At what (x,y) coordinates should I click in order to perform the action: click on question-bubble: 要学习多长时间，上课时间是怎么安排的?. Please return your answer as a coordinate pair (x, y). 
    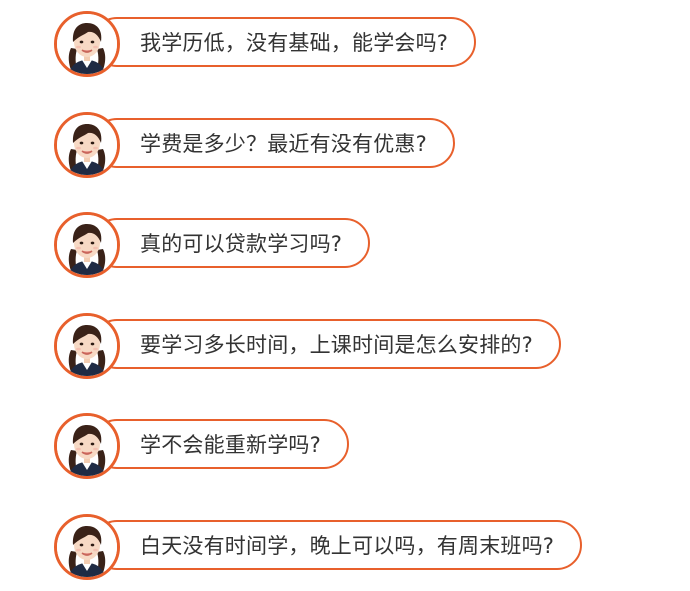
    Looking at the image, I should click on (326, 344).